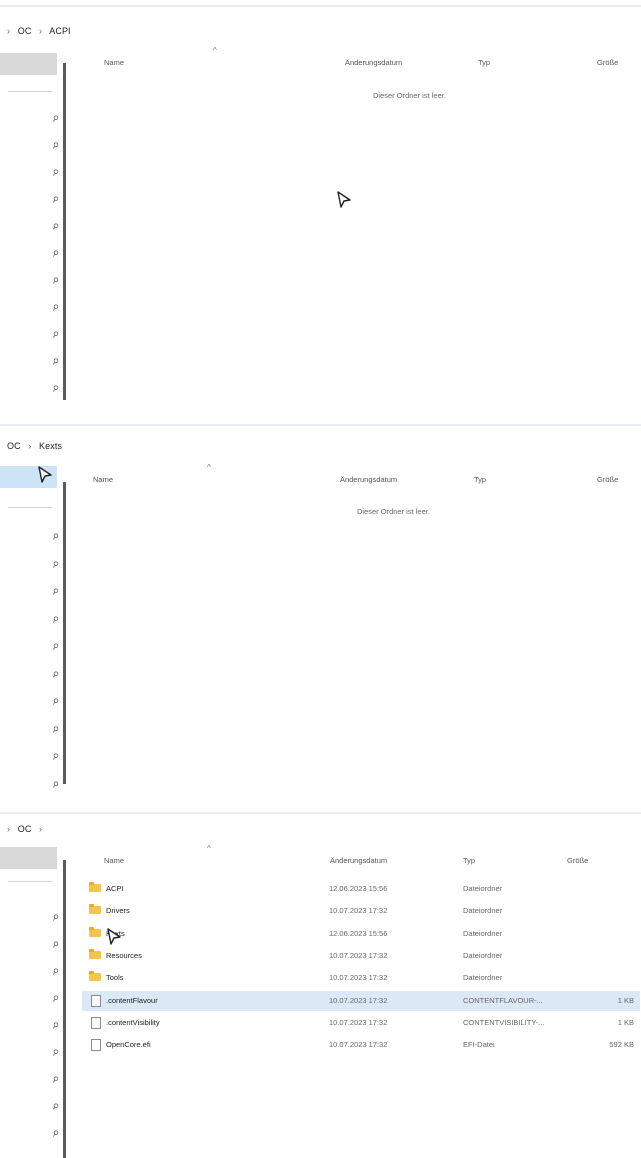  What do you see at coordinates (115, 888) in the screenshot?
I see `file-name: ACPI` at bounding box center [115, 888].